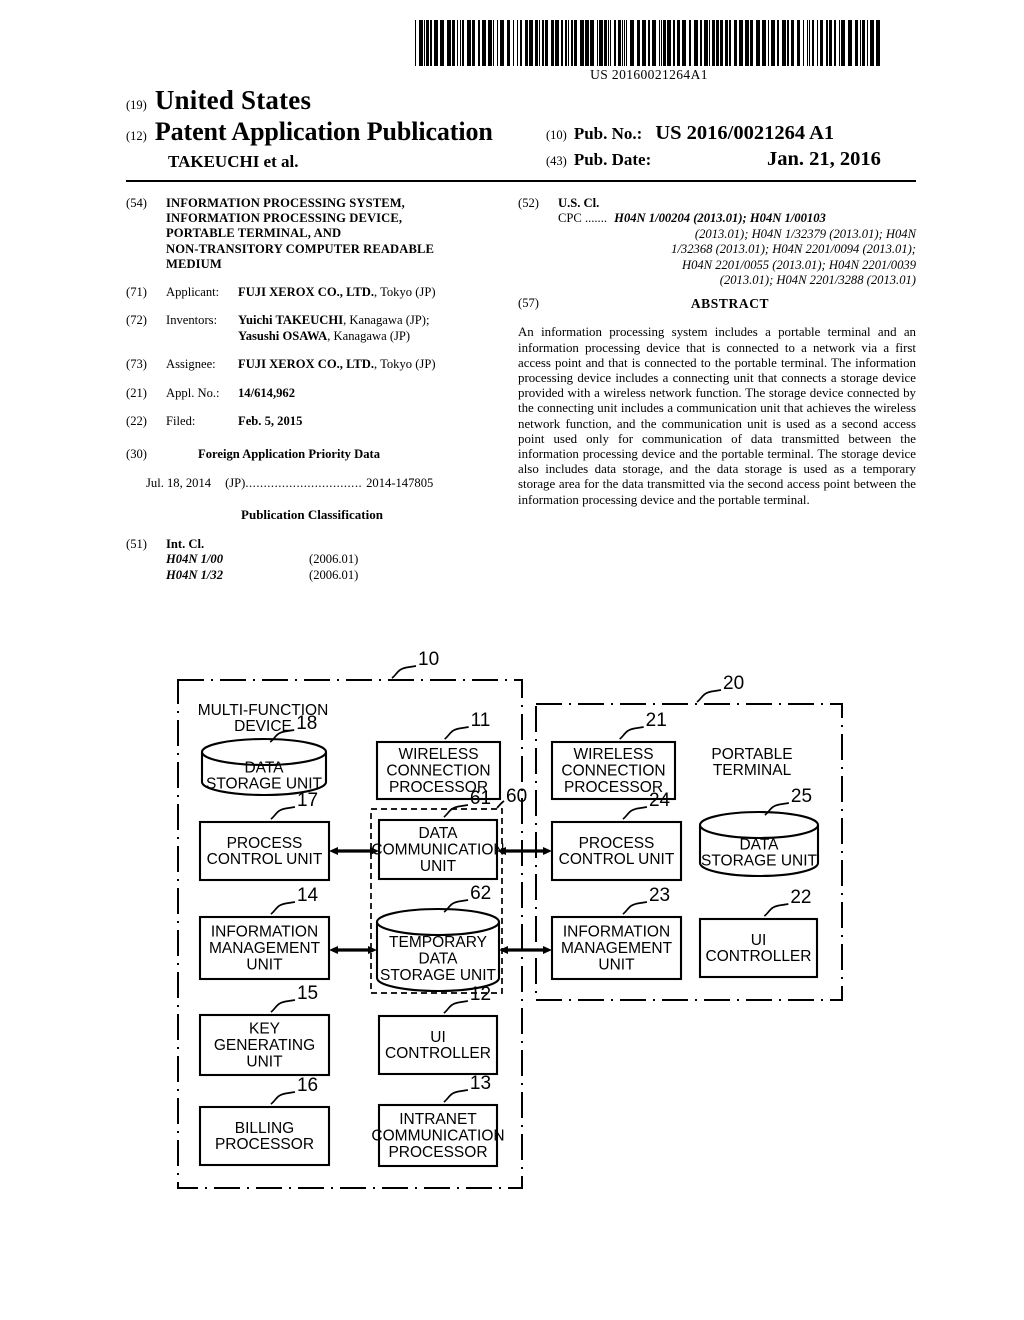  I want to click on doctype-line: (12) Patent Application Publication, so click(309, 132).